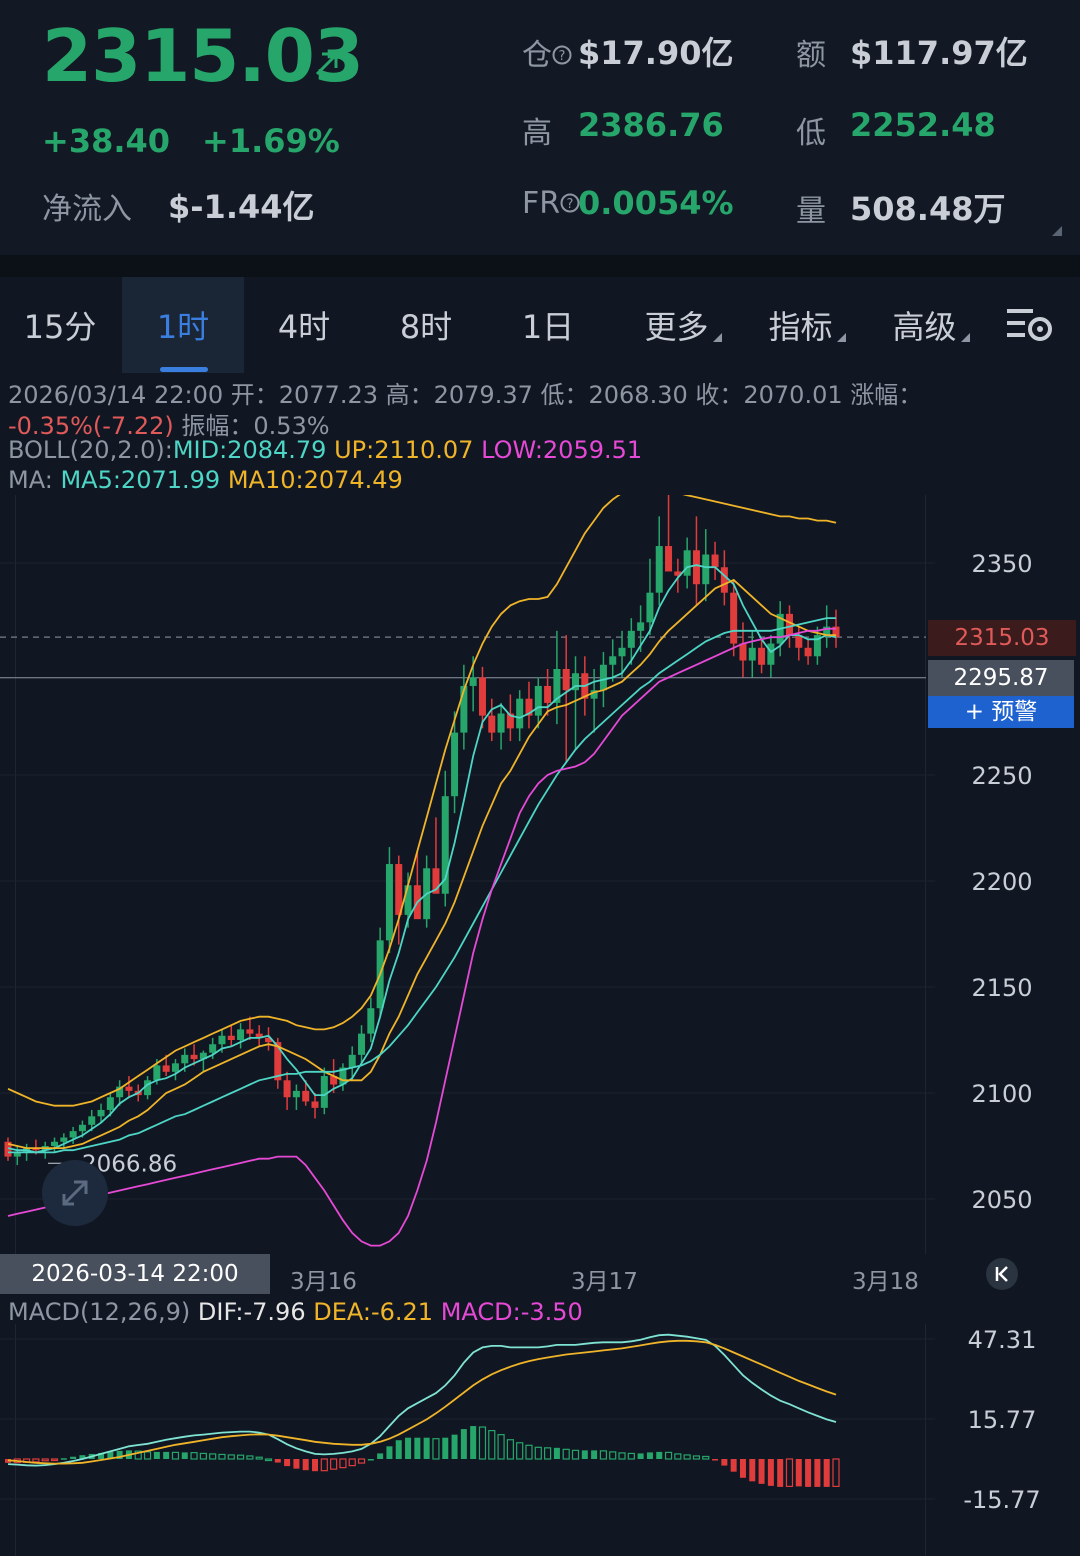  What do you see at coordinates (1057, 231) in the screenshot?
I see `expand-corner-icon` at bounding box center [1057, 231].